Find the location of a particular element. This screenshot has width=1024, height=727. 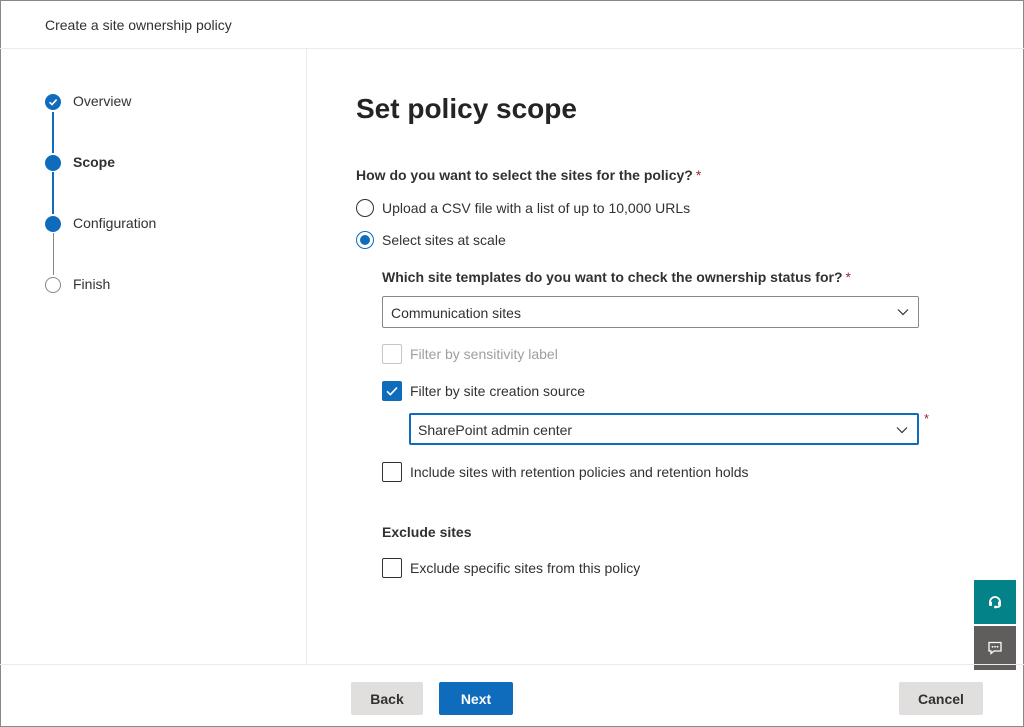

back-button: Back is located at coordinates (387, 698).